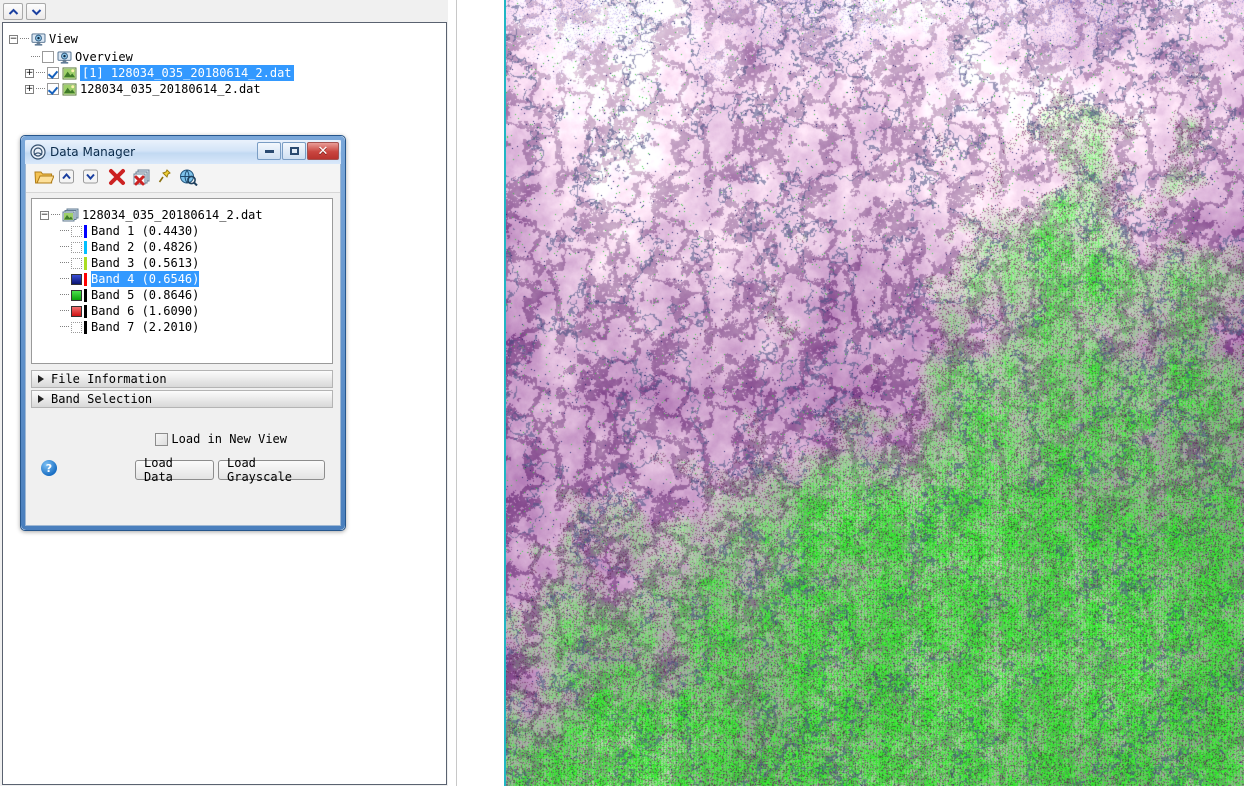 The height and width of the screenshot is (786, 1244). I want to click on pin-button, so click(165, 178).